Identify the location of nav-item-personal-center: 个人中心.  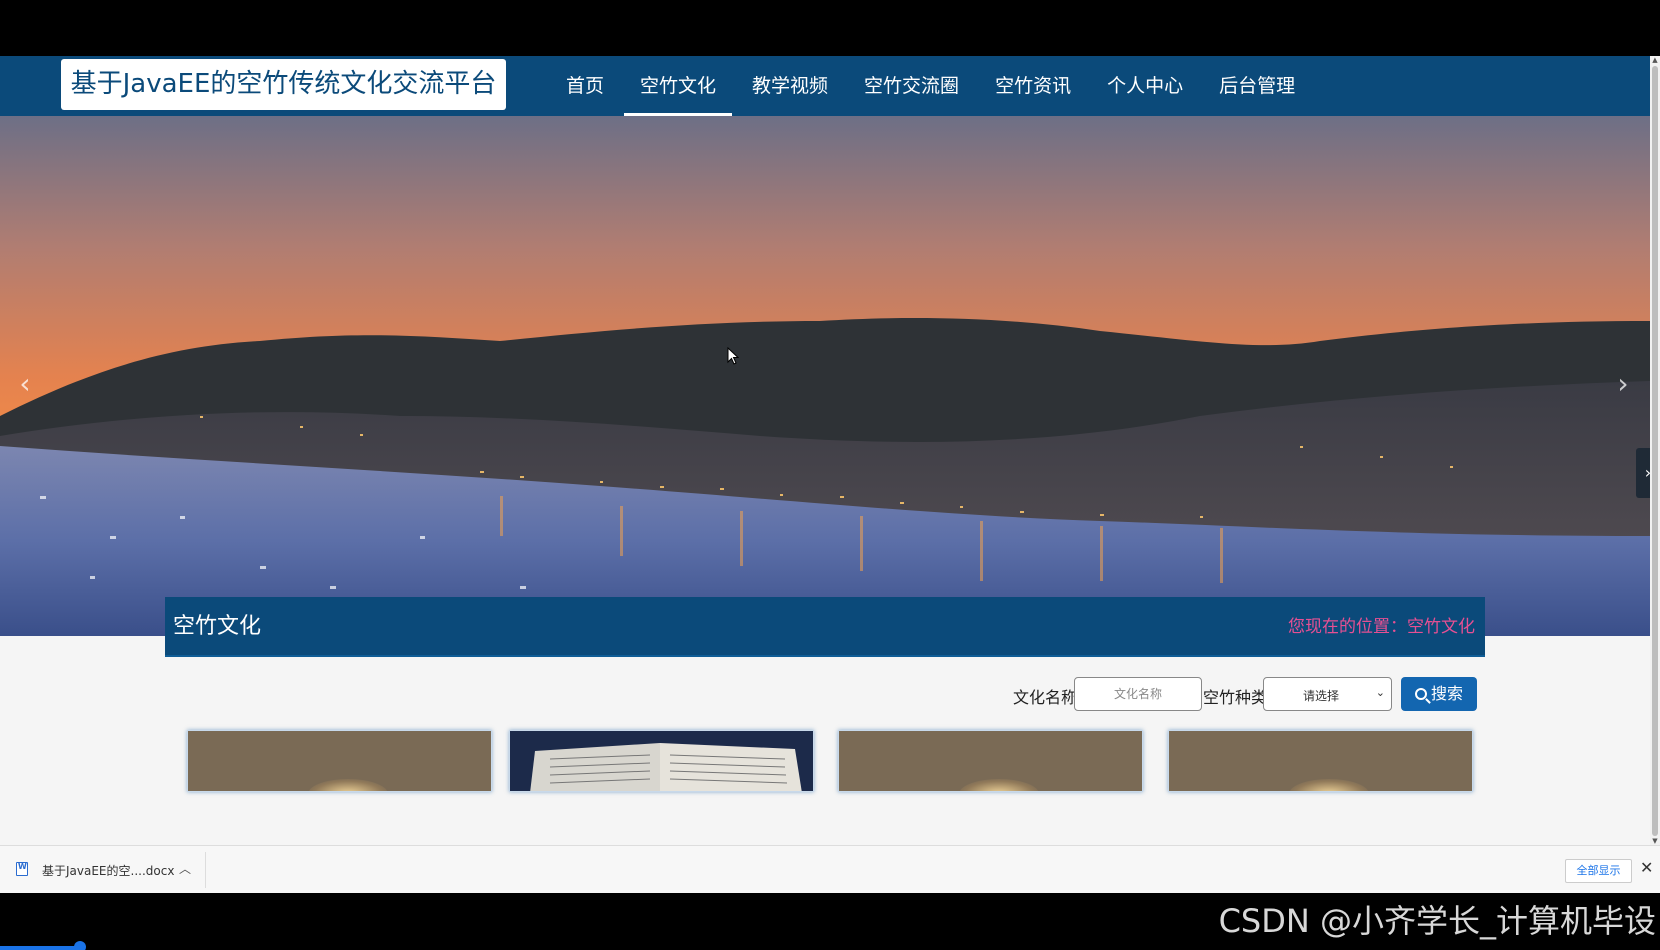
(1145, 86).